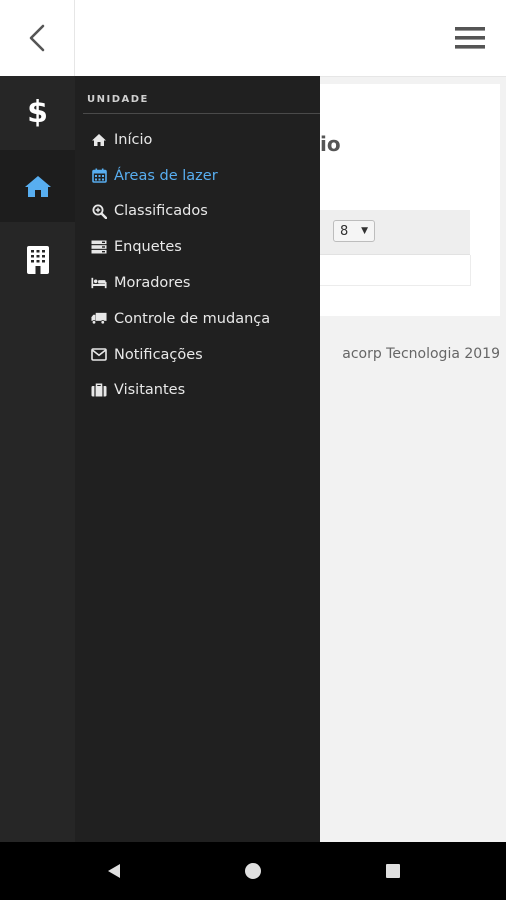 This screenshot has width=506, height=900. I want to click on search-plus-icon, so click(99, 211).